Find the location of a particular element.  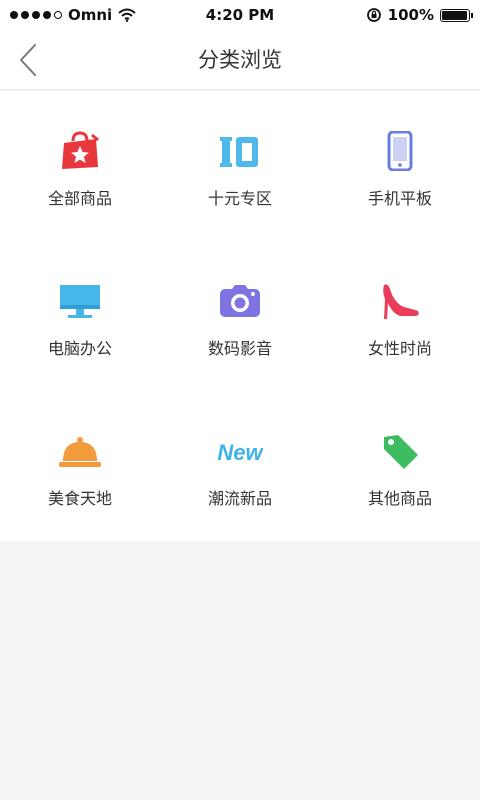

category-label: 电脑办公 is located at coordinates (79, 348).